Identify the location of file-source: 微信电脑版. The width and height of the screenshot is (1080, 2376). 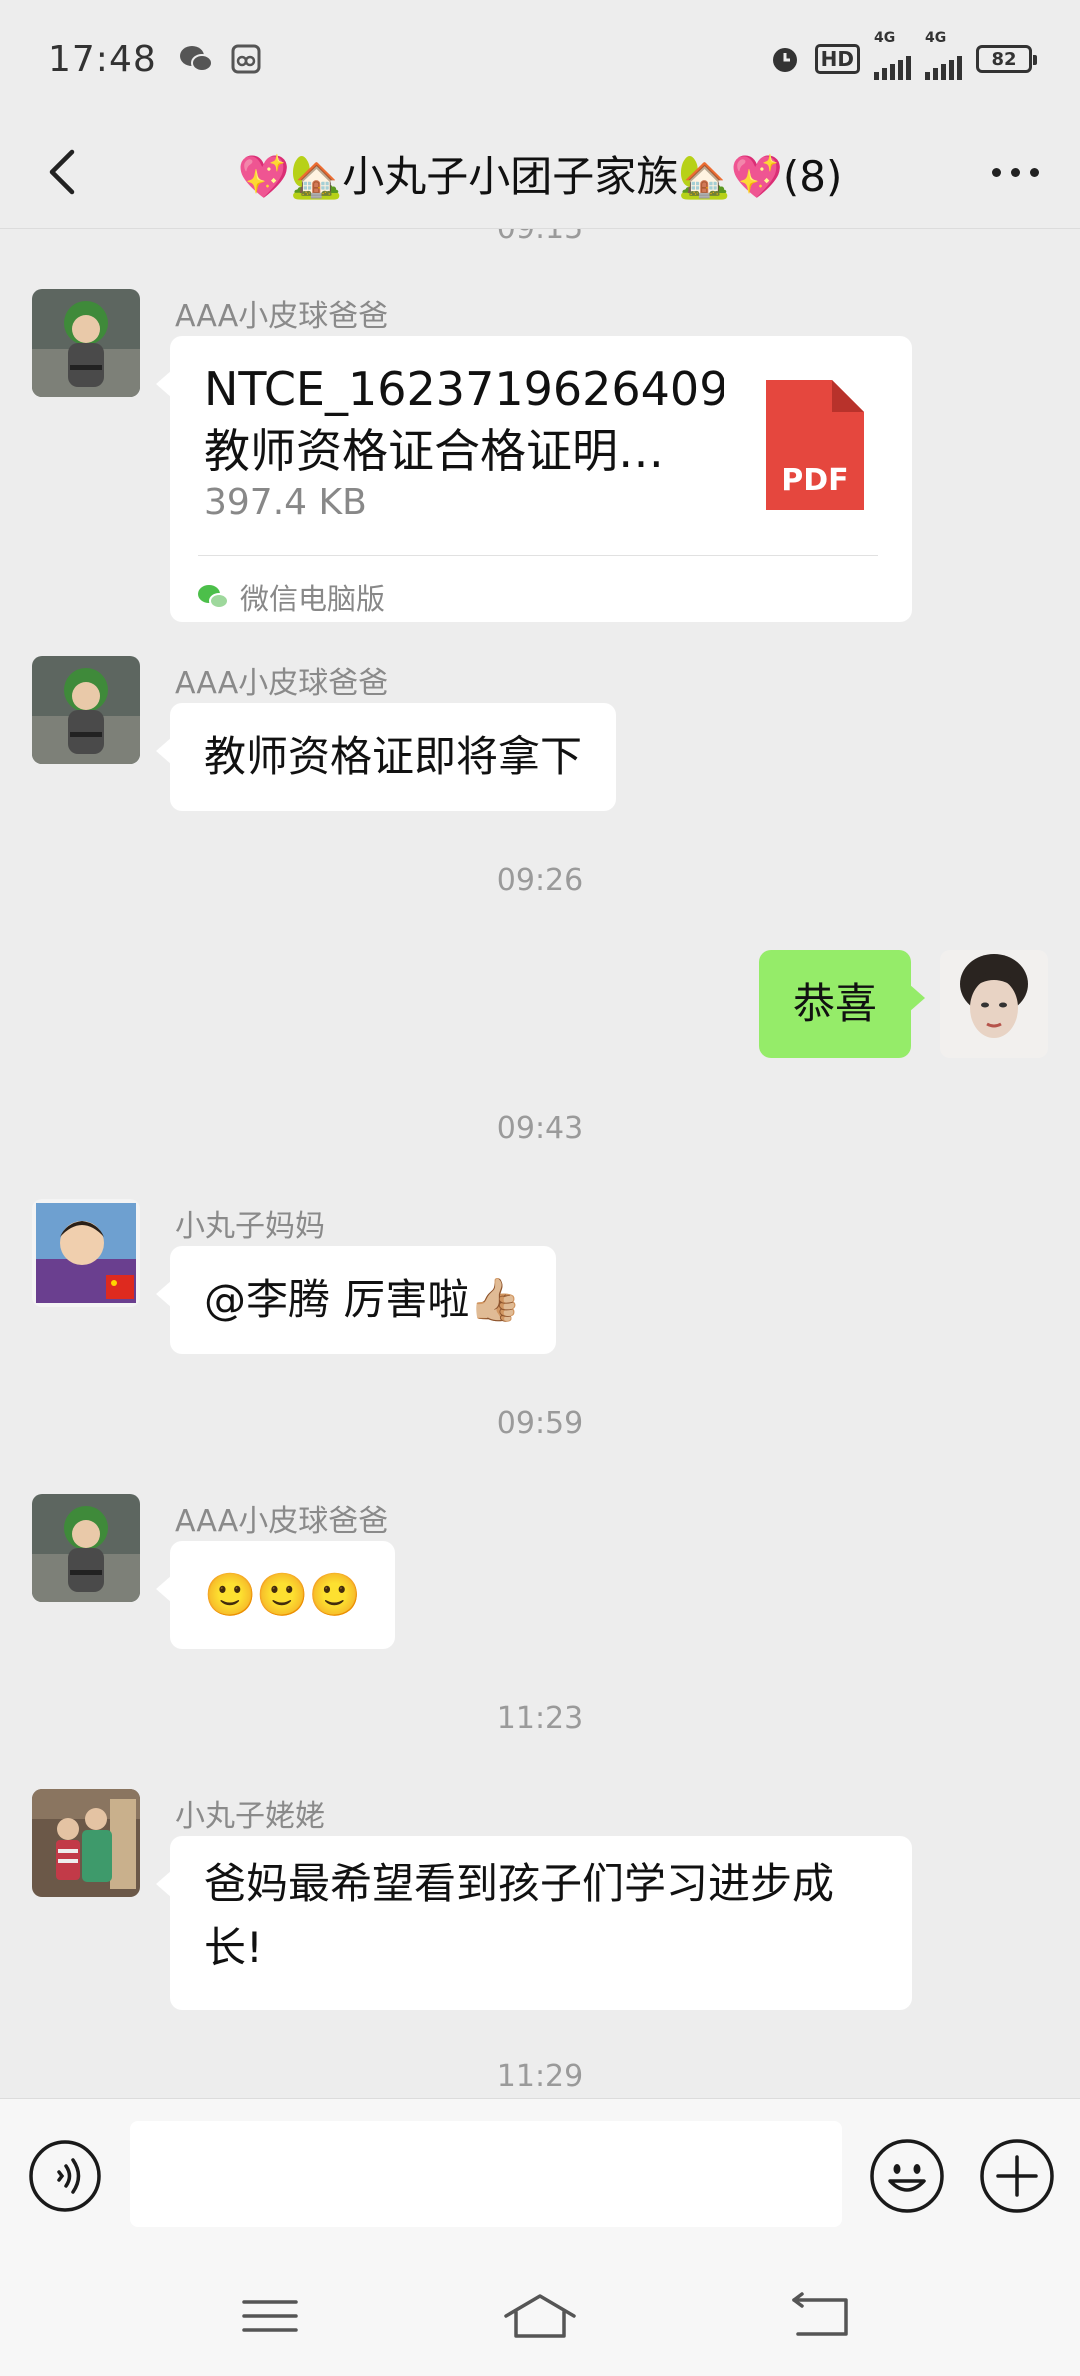
(290, 597).